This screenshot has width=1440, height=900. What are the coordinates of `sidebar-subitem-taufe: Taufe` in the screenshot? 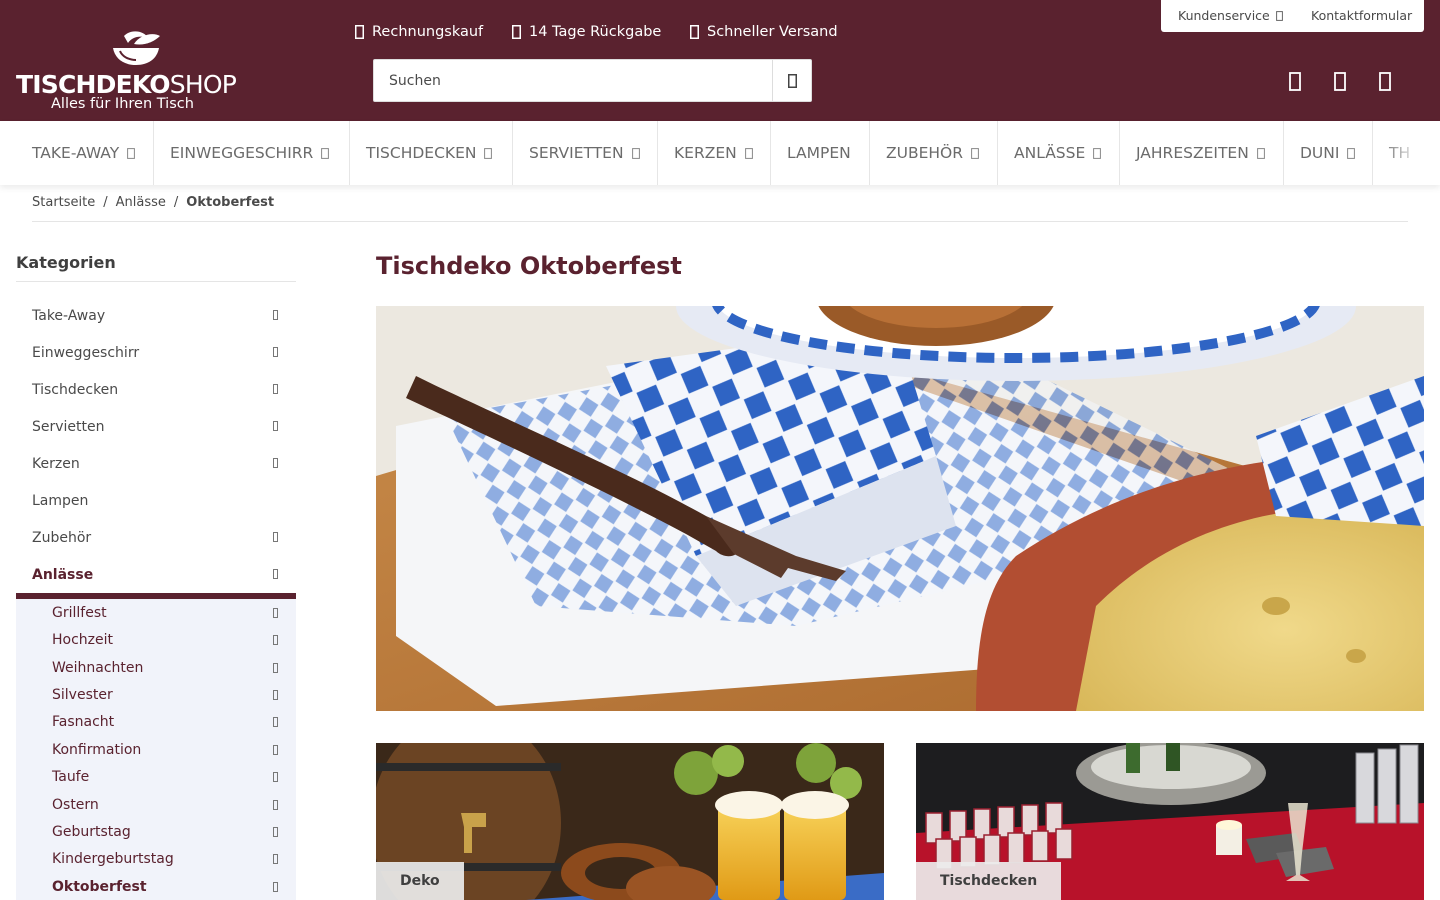 It's located at (156, 776).